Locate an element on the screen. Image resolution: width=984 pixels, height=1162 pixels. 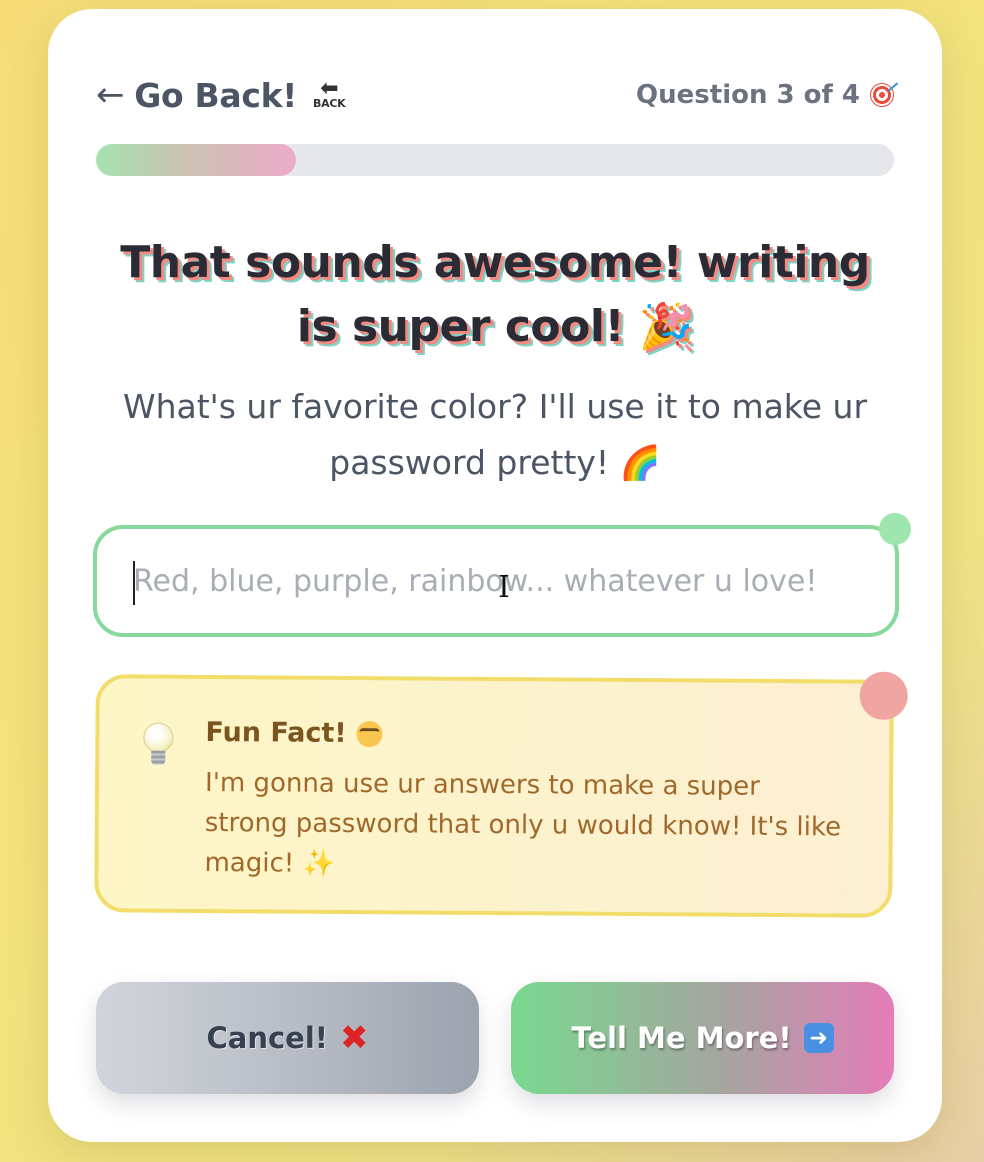
back-emoji-label: BACK is located at coordinates (329, 103).